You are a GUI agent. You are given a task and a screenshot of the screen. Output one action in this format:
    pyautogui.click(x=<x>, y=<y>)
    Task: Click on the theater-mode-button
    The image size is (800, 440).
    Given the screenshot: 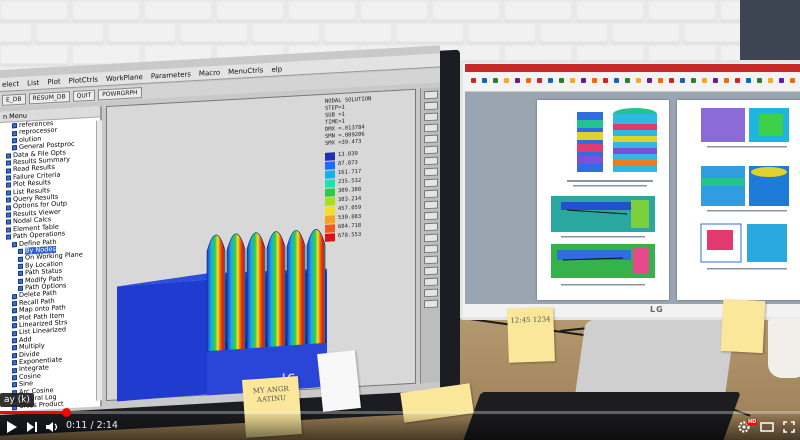 What is the action you would take?
    pyautogui.click(x=767, y=427)
    